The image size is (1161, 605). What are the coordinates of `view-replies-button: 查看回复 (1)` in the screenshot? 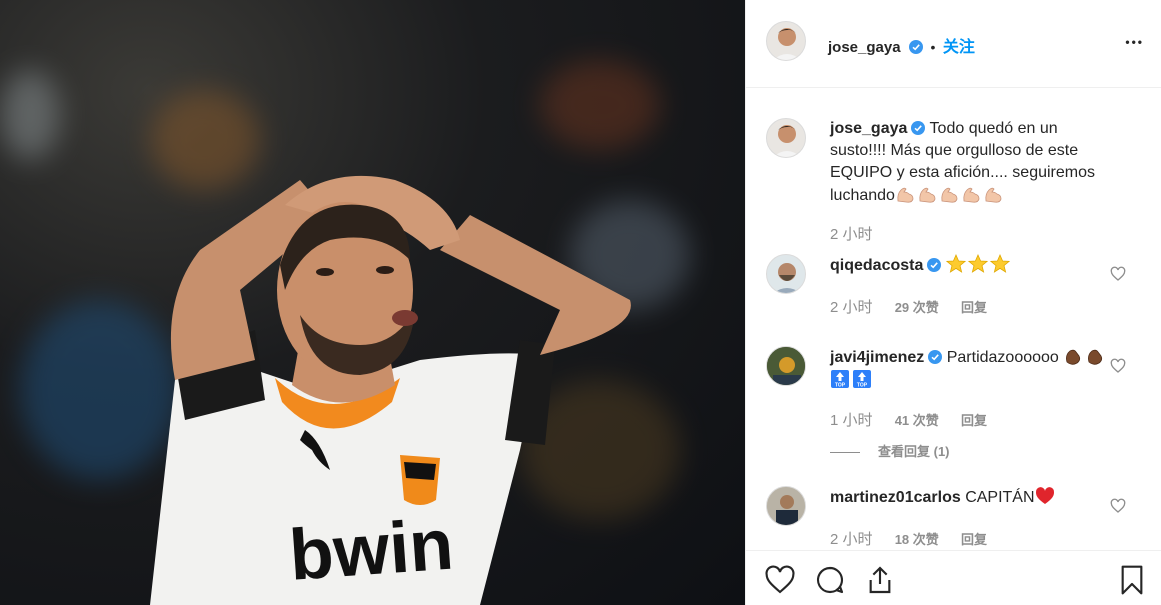 It's located at (890, 450).